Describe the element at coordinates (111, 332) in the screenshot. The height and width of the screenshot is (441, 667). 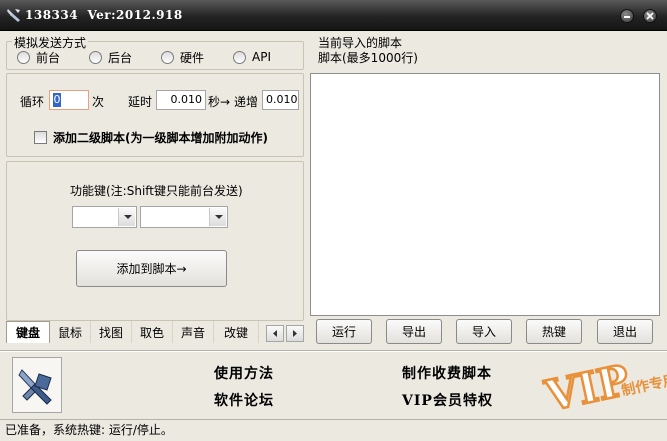
I see `tab-find-image: 找图` at that location.